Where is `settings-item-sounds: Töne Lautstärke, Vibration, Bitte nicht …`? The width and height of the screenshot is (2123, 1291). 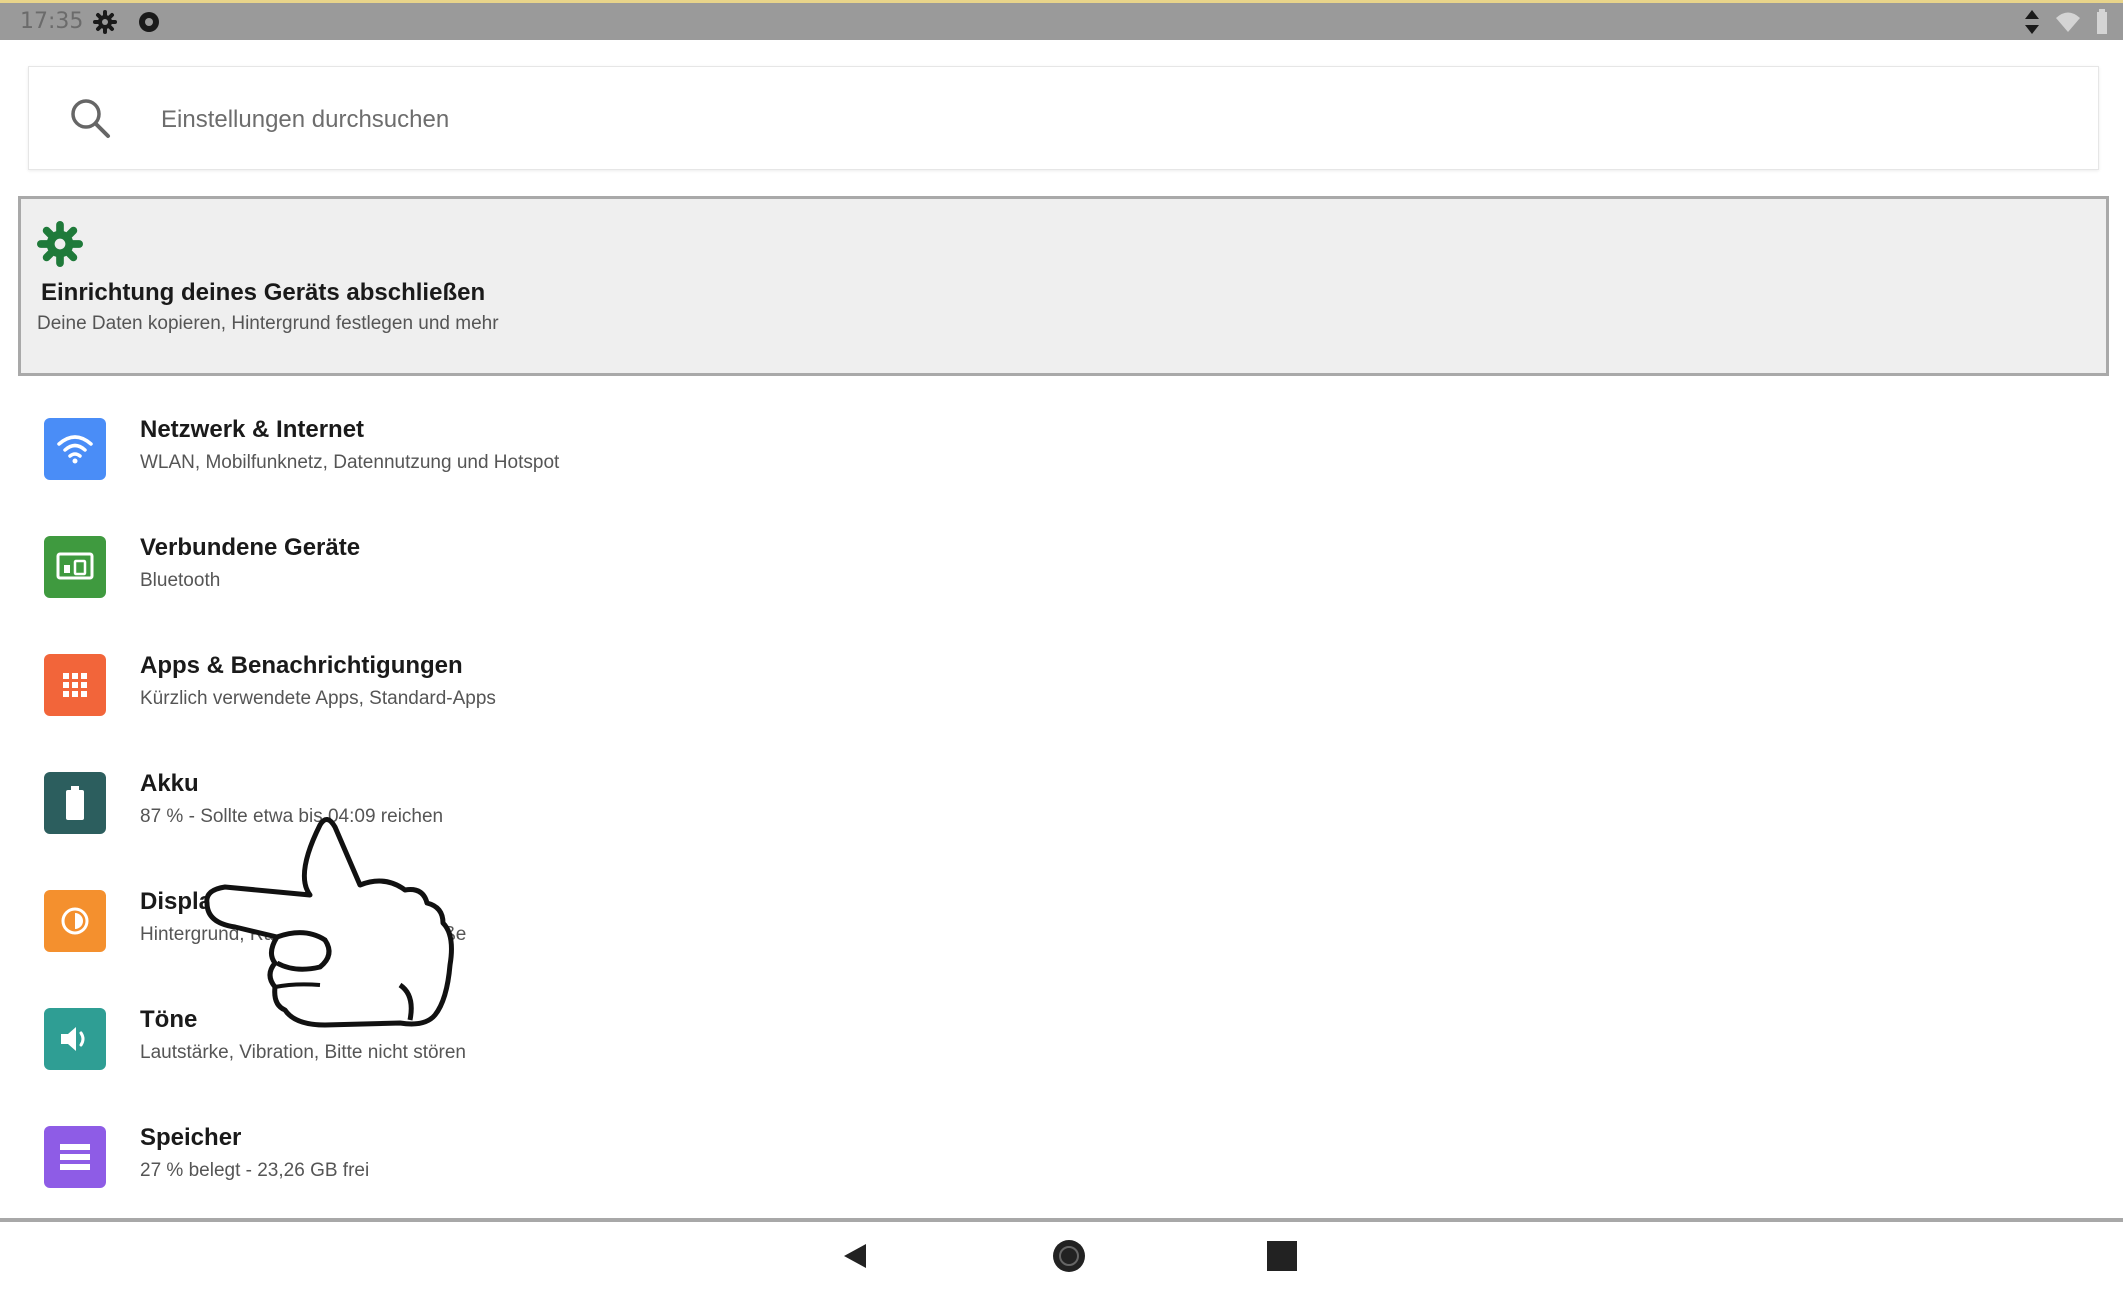
settings-item-sounds: Töne Lautstärke, Vibration, Bitte nicht … is located at coordinates (1063, 1041).